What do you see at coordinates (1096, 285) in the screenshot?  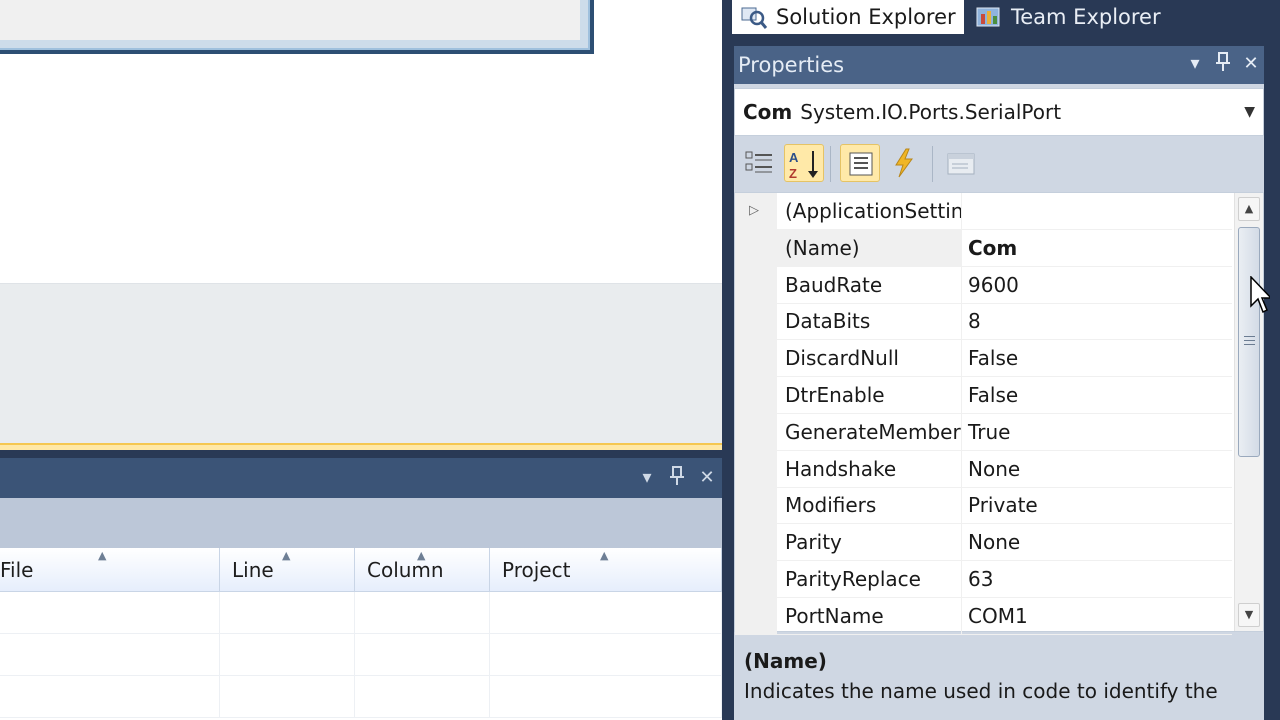 I see `property-value: 9600` at bounding box center [1096, 285].